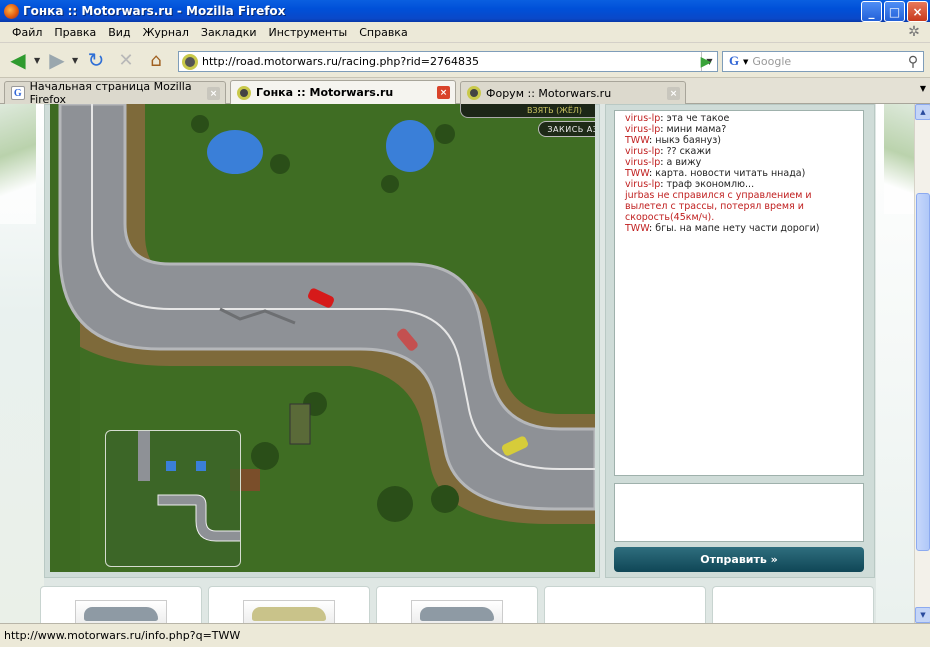 The width and height of the screenshot is (930, 647). I want to click on tab-forum: Форум :: Motorwars.ru ×, so click(573, 92).